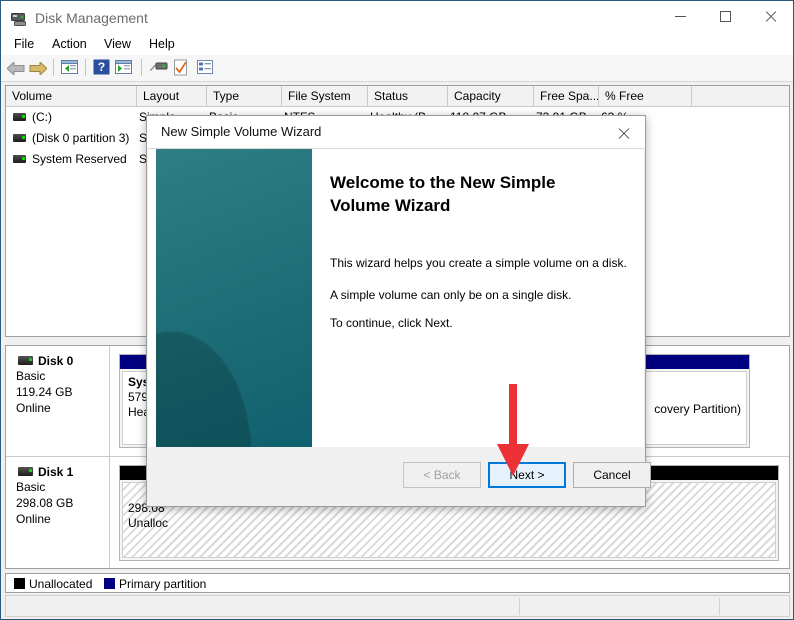 The width and height of the screenshot is (794, 620). What do you see at coordinates (45, 503) in the screenshot?
I see `disk-size: 298.08 GB` at bounding box center [45, 503].